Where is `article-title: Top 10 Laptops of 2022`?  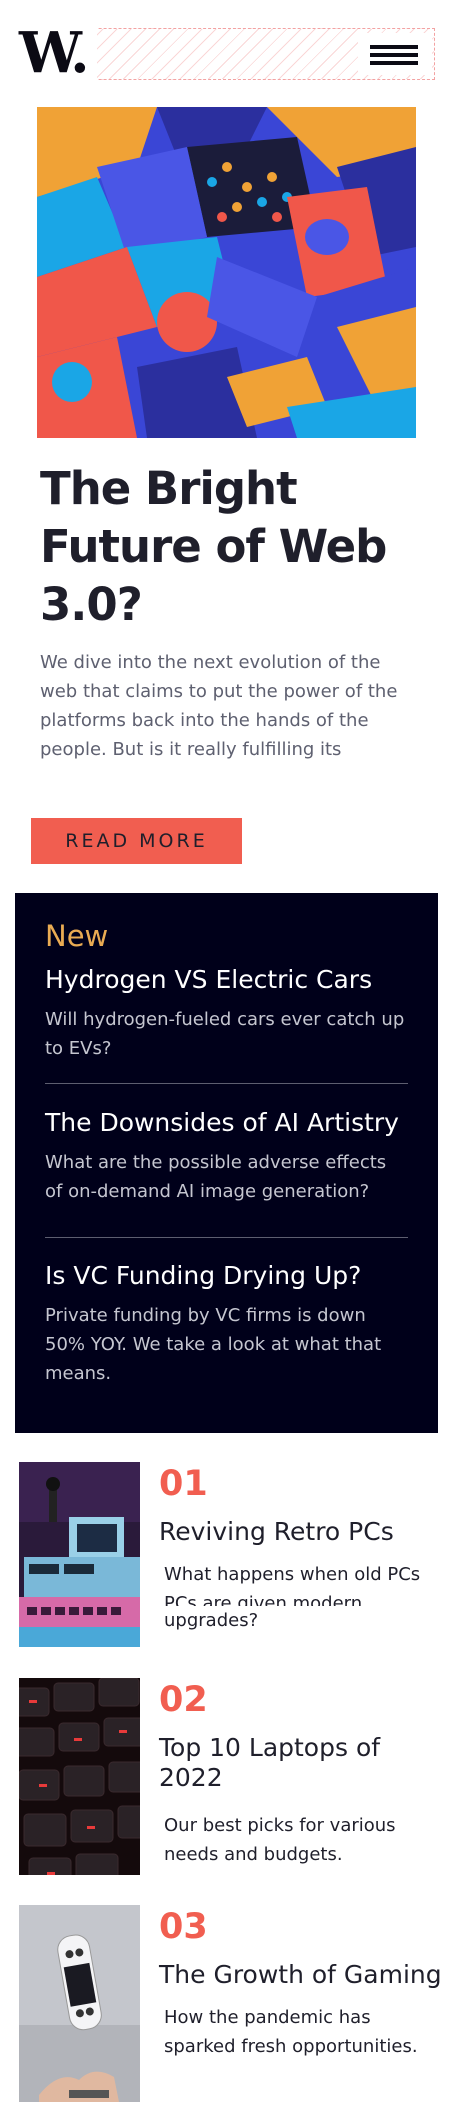 article-title: Top 10 Laptops of 2022 is located at coordinates (304, 1763).